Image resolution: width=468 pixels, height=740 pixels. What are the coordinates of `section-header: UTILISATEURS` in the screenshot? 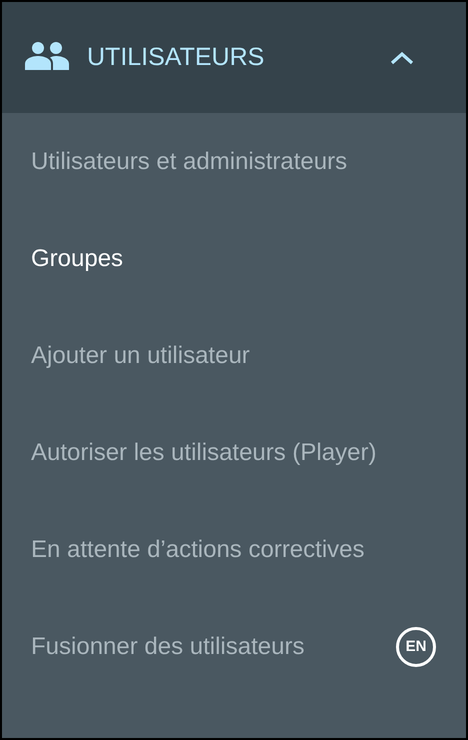 It's located at (234, 57).